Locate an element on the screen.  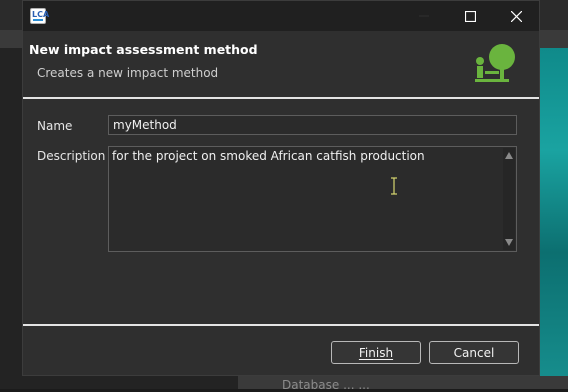
description-scrollbar is located at coordinates (509, 199).